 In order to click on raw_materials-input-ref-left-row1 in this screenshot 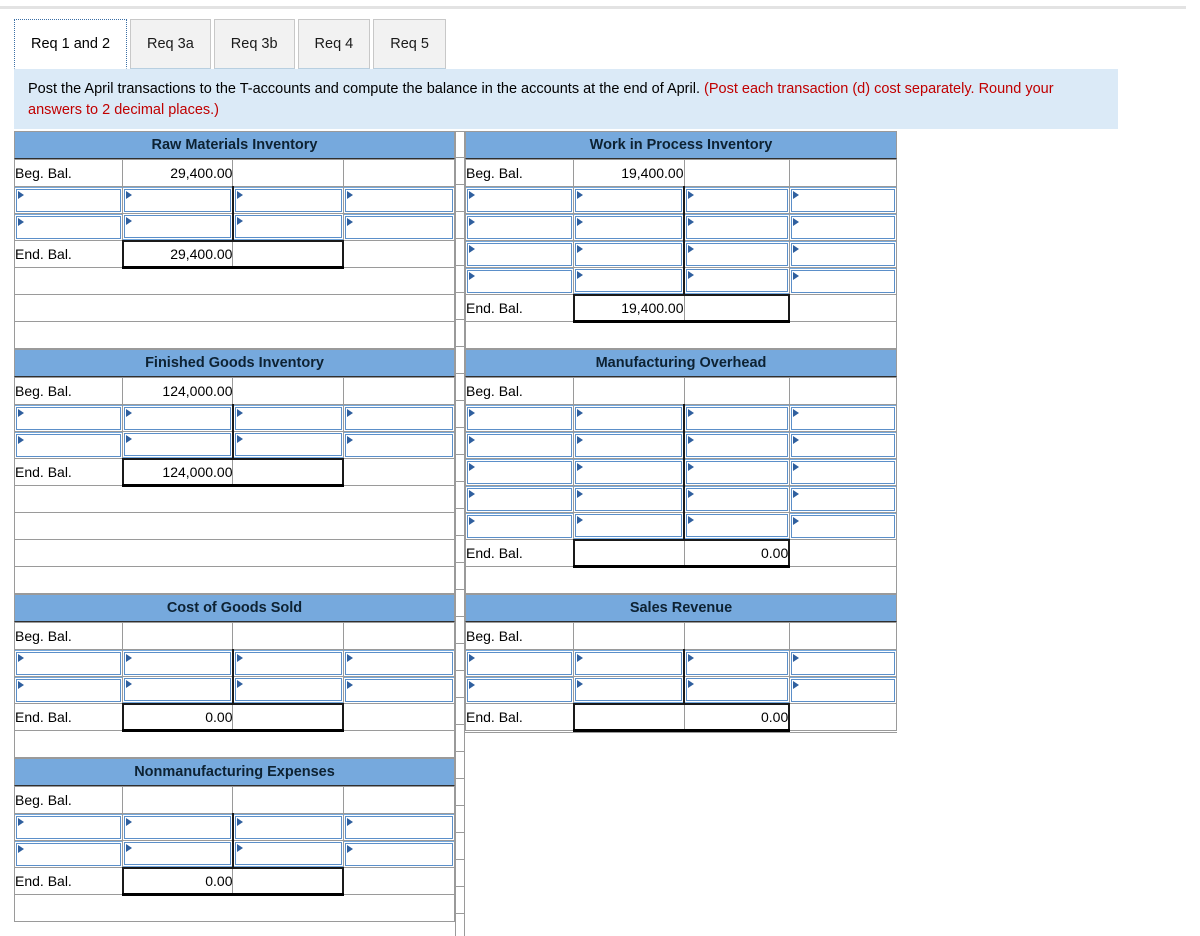, I will do `click(68, 200)`.